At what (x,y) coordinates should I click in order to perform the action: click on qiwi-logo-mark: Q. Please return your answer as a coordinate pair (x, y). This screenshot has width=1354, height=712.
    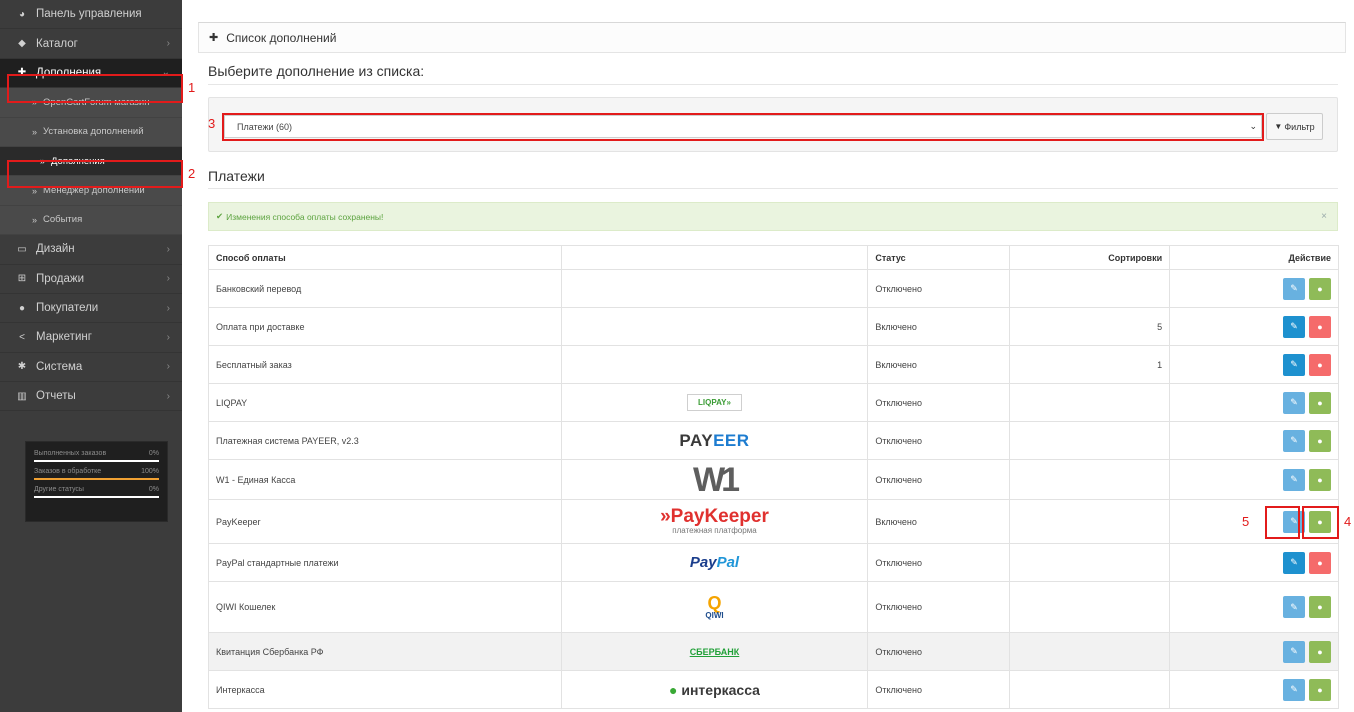
    Looking at the image, I should click on (714, 603).